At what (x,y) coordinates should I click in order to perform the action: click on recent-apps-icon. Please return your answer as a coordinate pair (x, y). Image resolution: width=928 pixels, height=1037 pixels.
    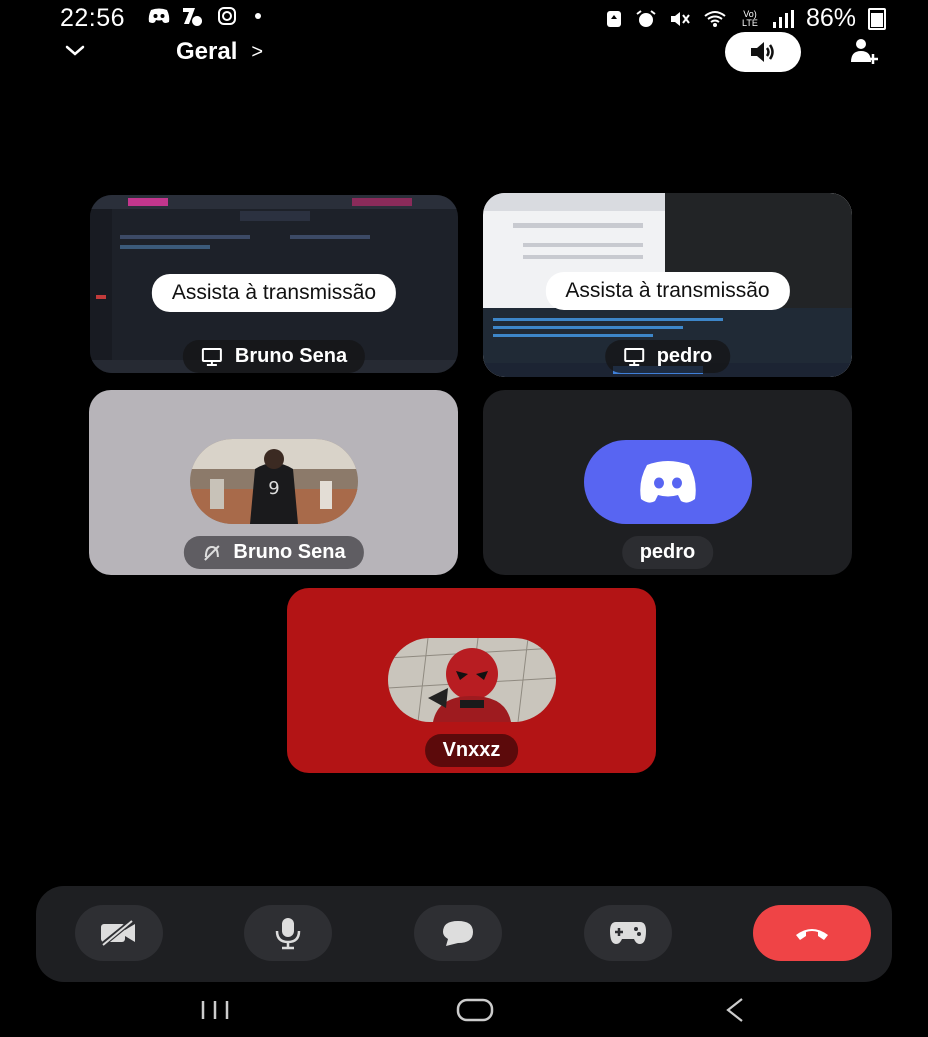
    Looking at the image, I should click on (215, 1009).